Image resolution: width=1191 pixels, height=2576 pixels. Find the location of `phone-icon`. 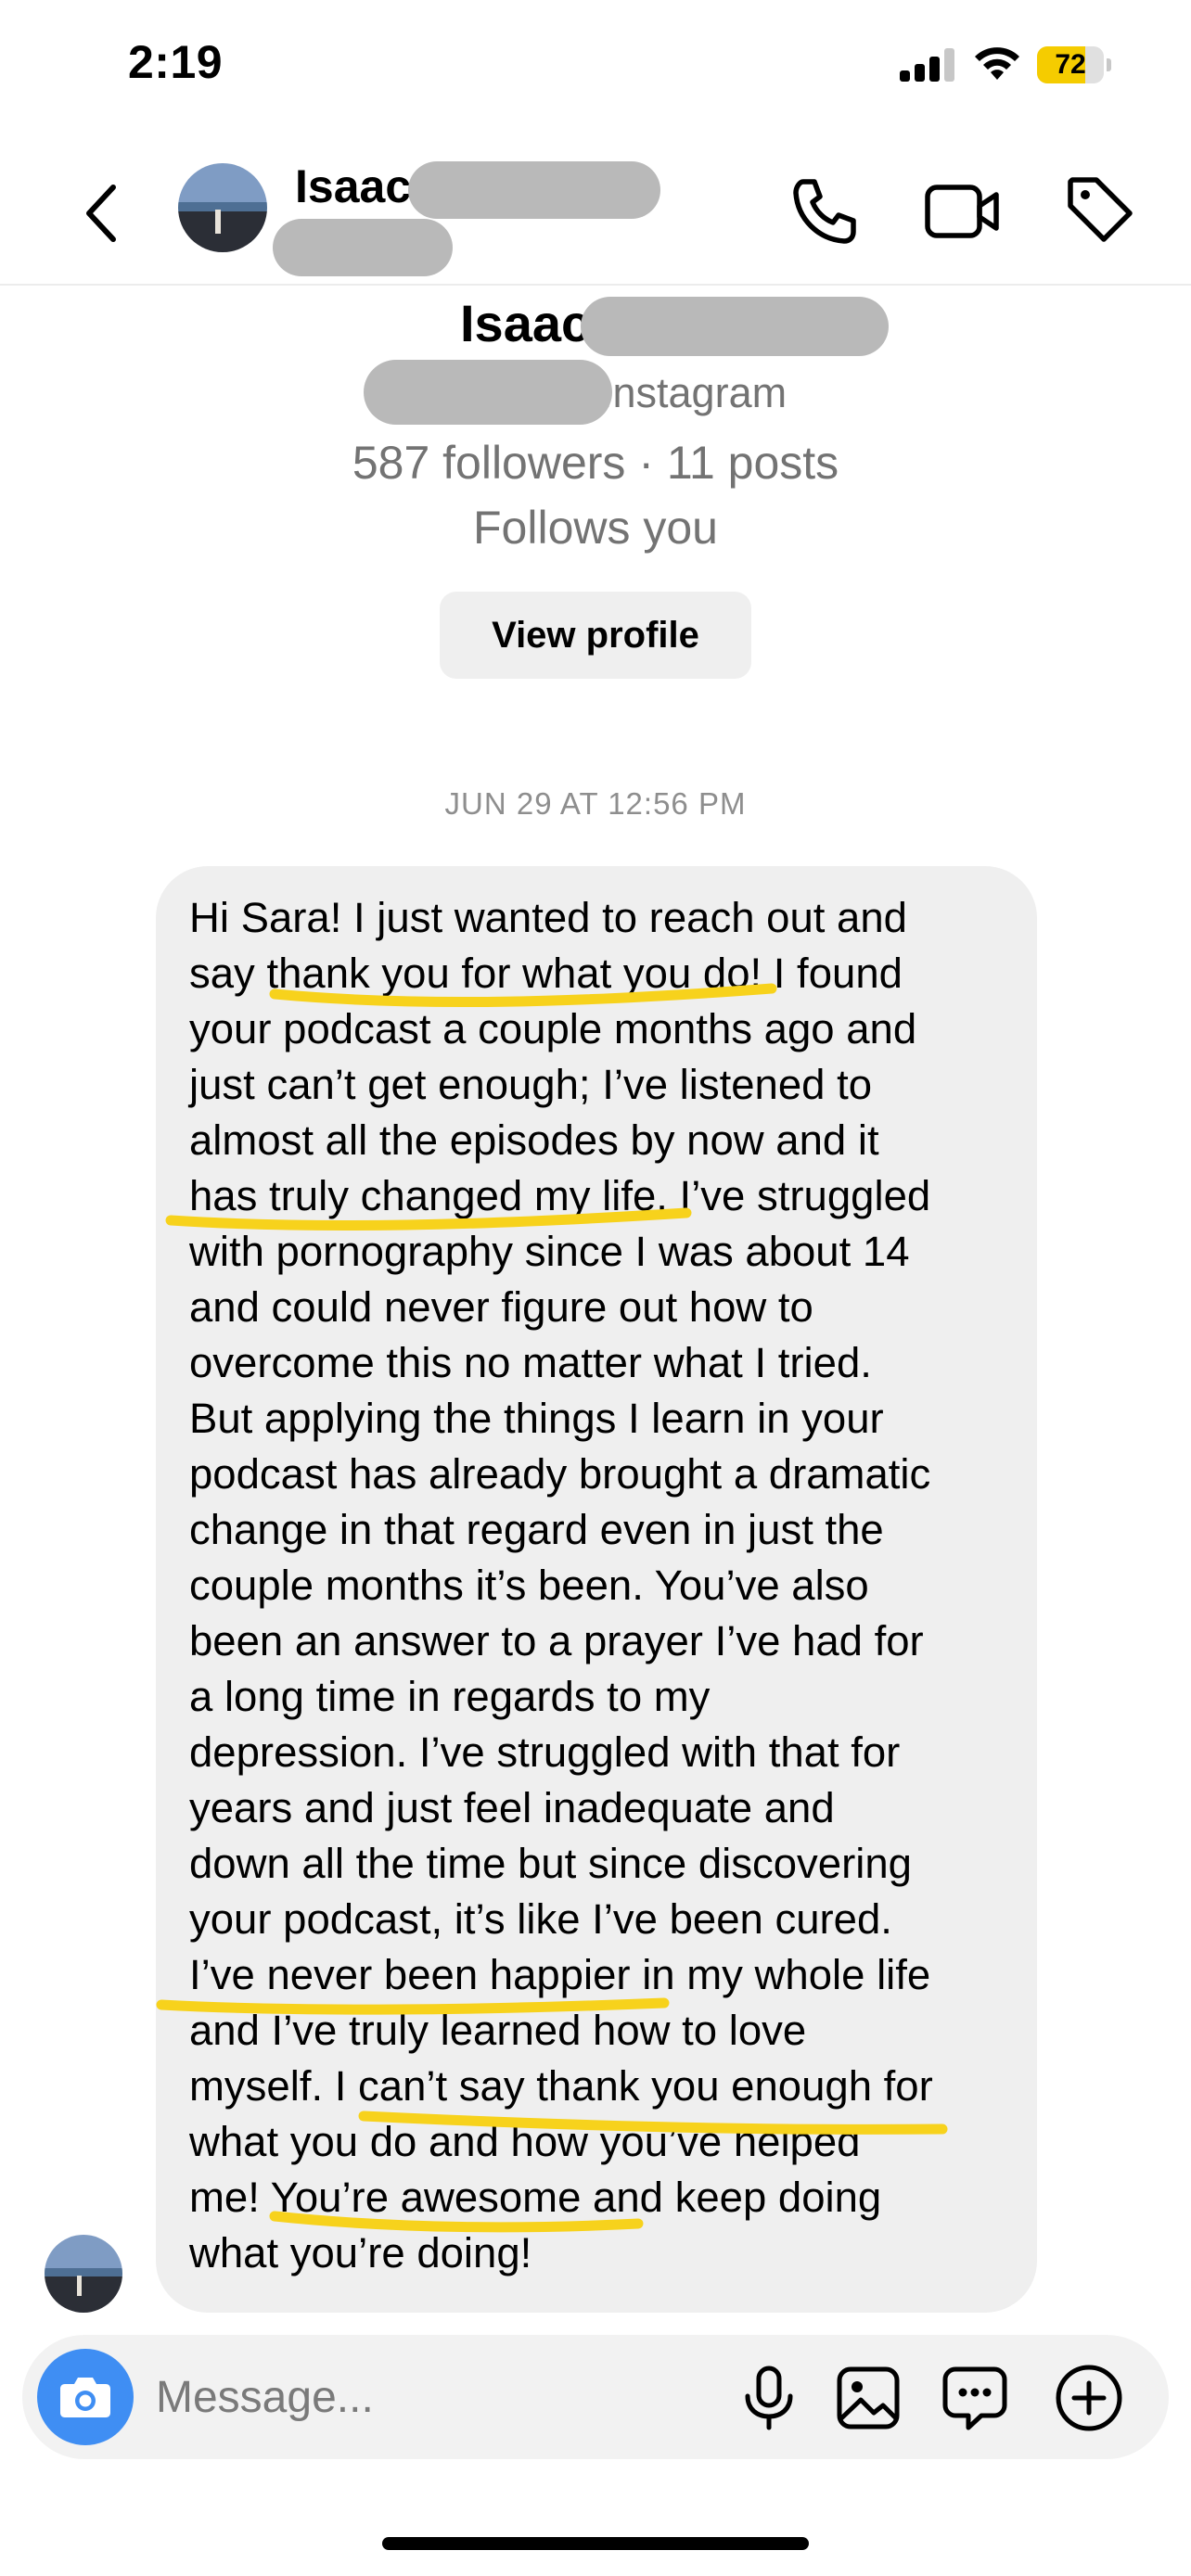

phone-icon is located at coordinates (825, 212).